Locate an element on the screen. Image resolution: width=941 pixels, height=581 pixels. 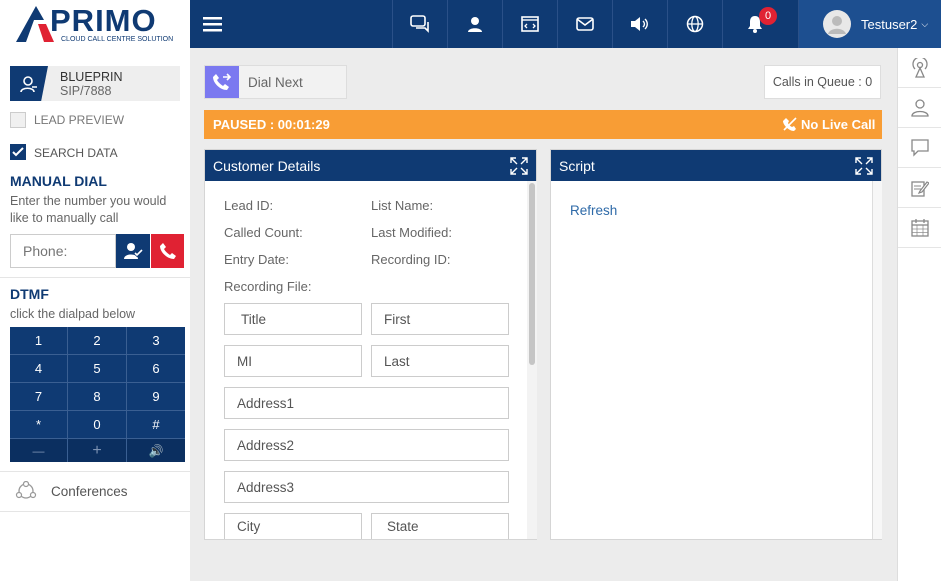
dialpad-key-7: 7 is located at coordinates (38, 396).